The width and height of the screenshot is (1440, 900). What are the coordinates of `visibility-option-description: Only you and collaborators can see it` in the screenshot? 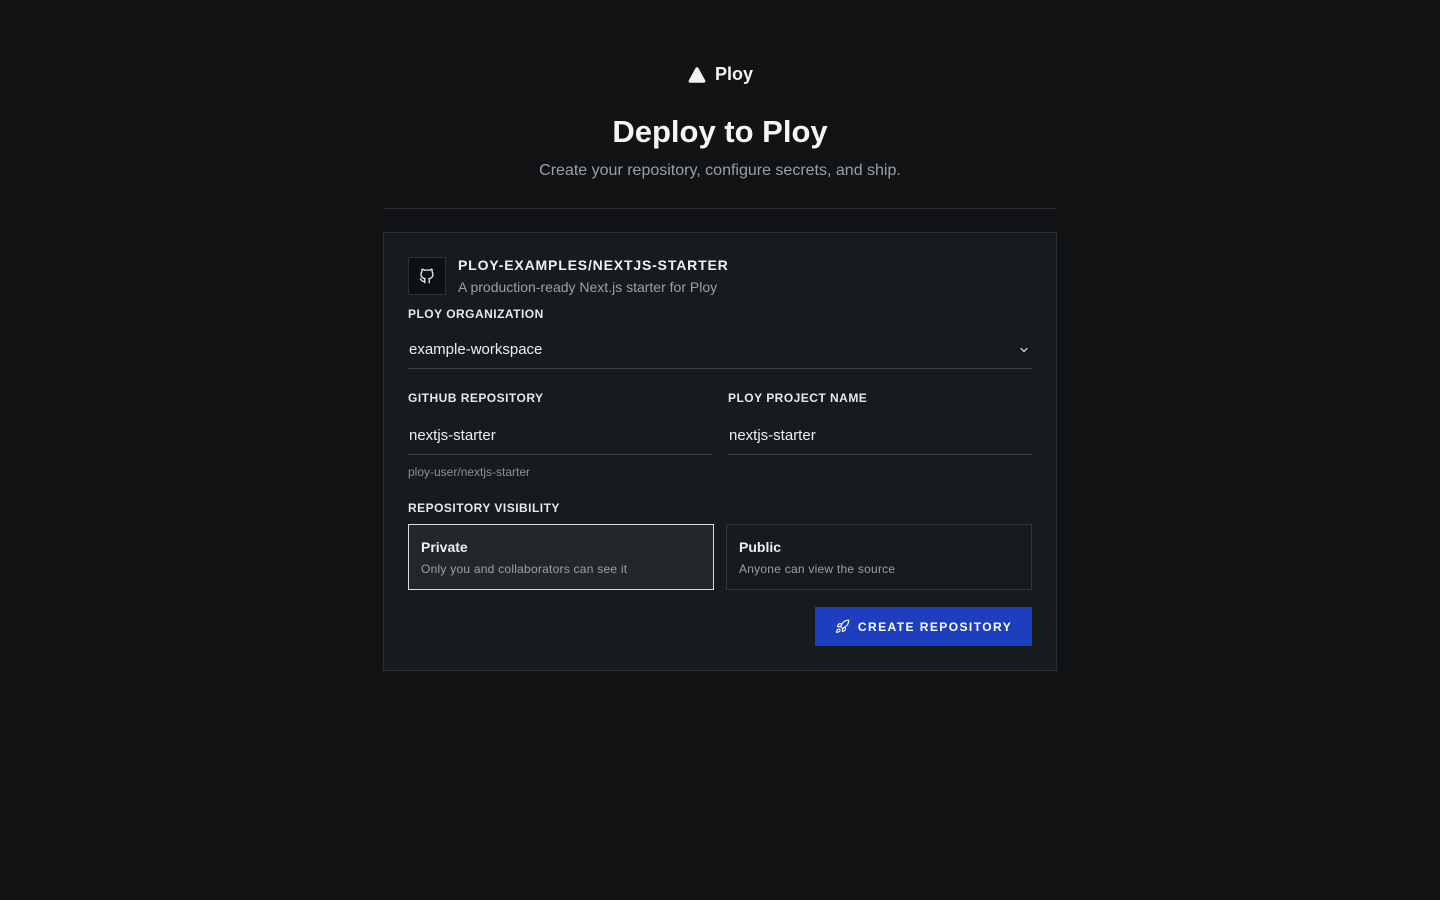 It's located at (524, 569).